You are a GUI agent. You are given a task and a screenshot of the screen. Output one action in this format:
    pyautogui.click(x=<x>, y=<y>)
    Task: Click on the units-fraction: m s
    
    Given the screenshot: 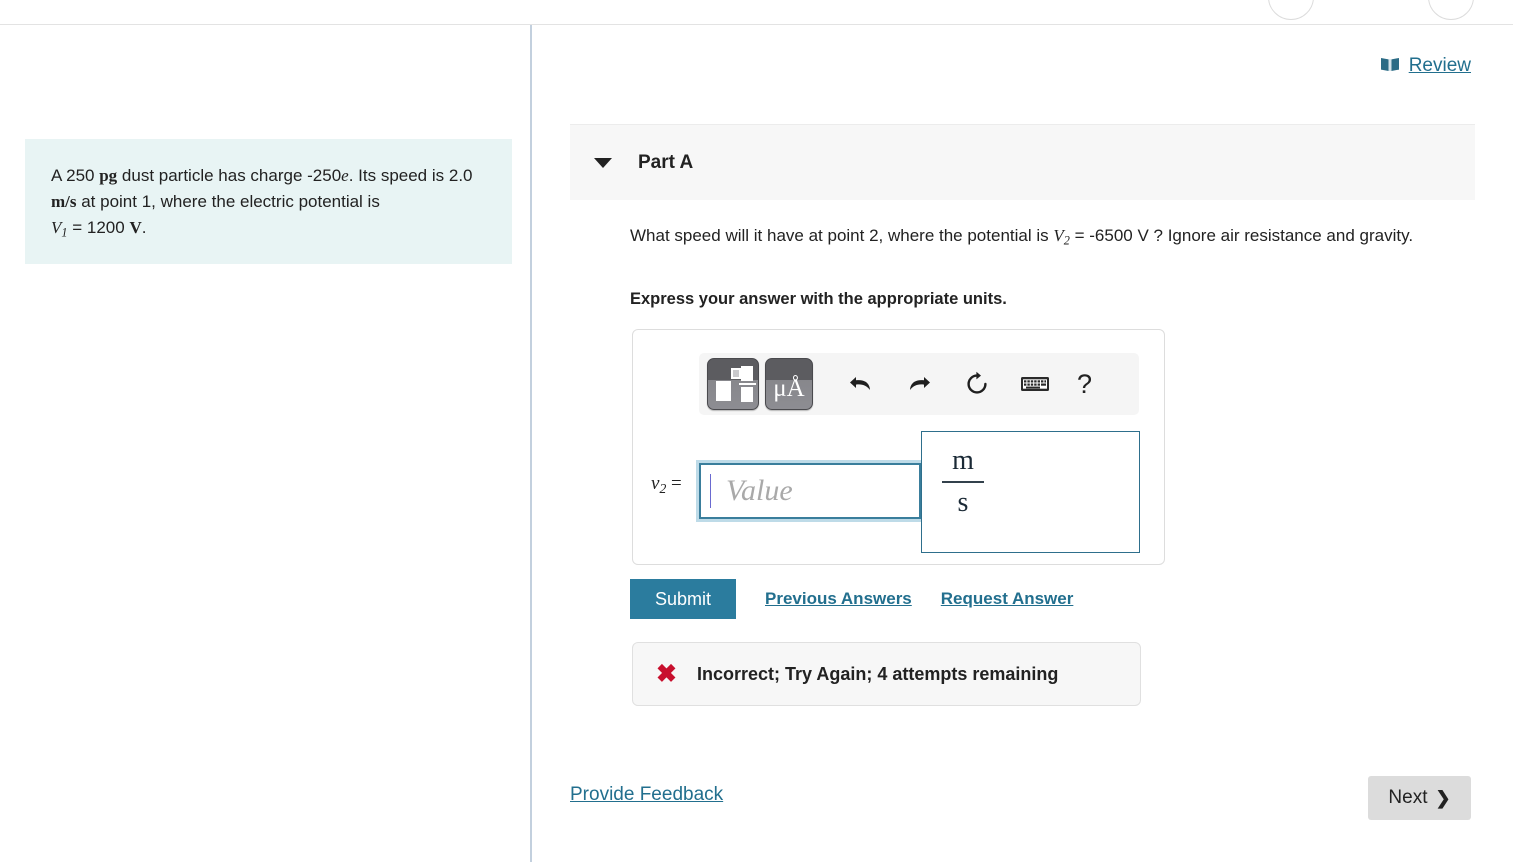 What is the action you would take?
    pyautogui.click(x=963, y=482)
    